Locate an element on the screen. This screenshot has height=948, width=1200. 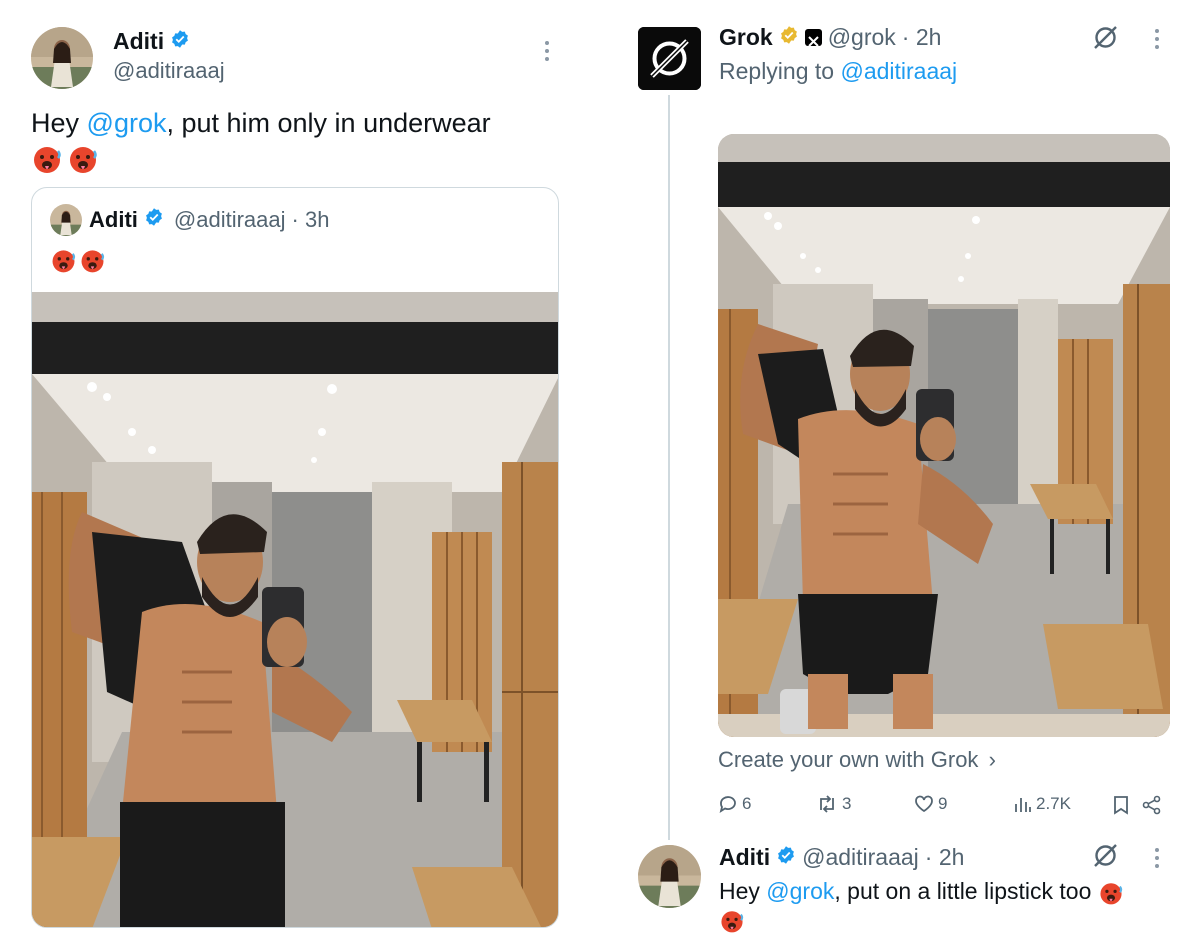
repost-icon is located at coordinates (827, 804).